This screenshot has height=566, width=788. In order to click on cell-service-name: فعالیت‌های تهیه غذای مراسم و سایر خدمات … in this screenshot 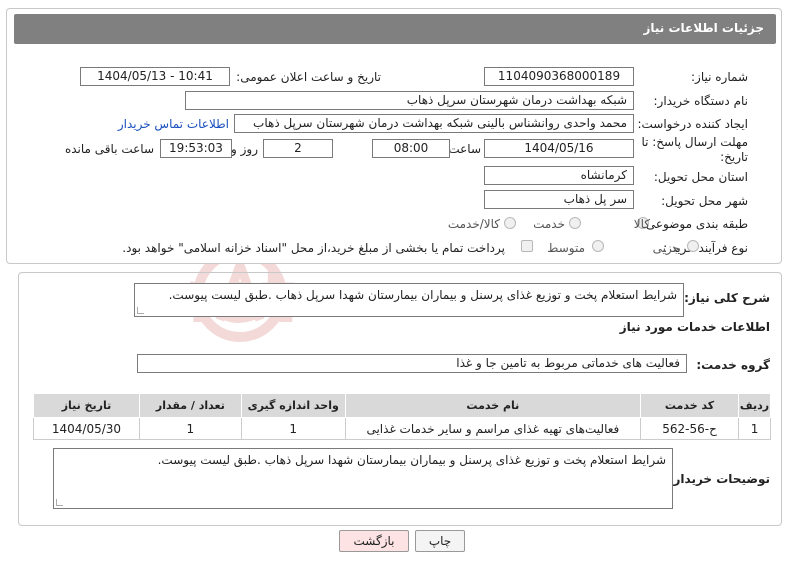, I will do `click(493, 428)`.